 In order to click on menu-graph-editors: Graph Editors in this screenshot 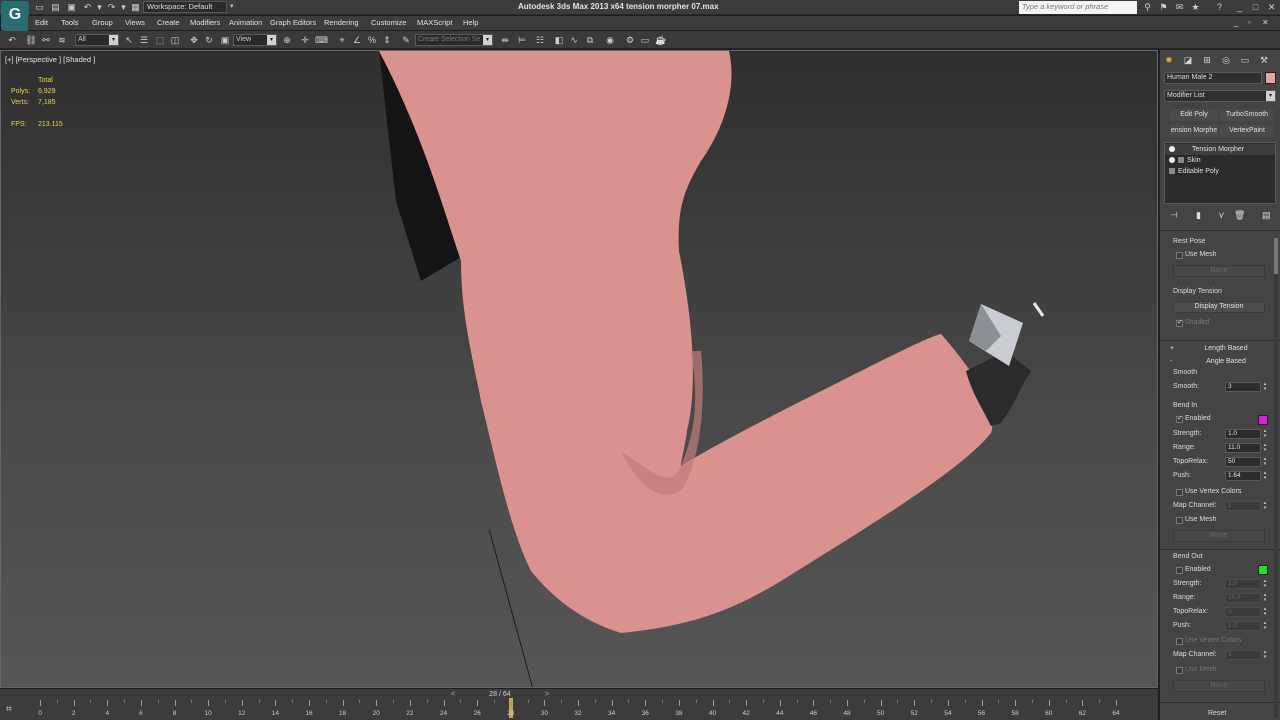, I will do `click(293, 22)`.